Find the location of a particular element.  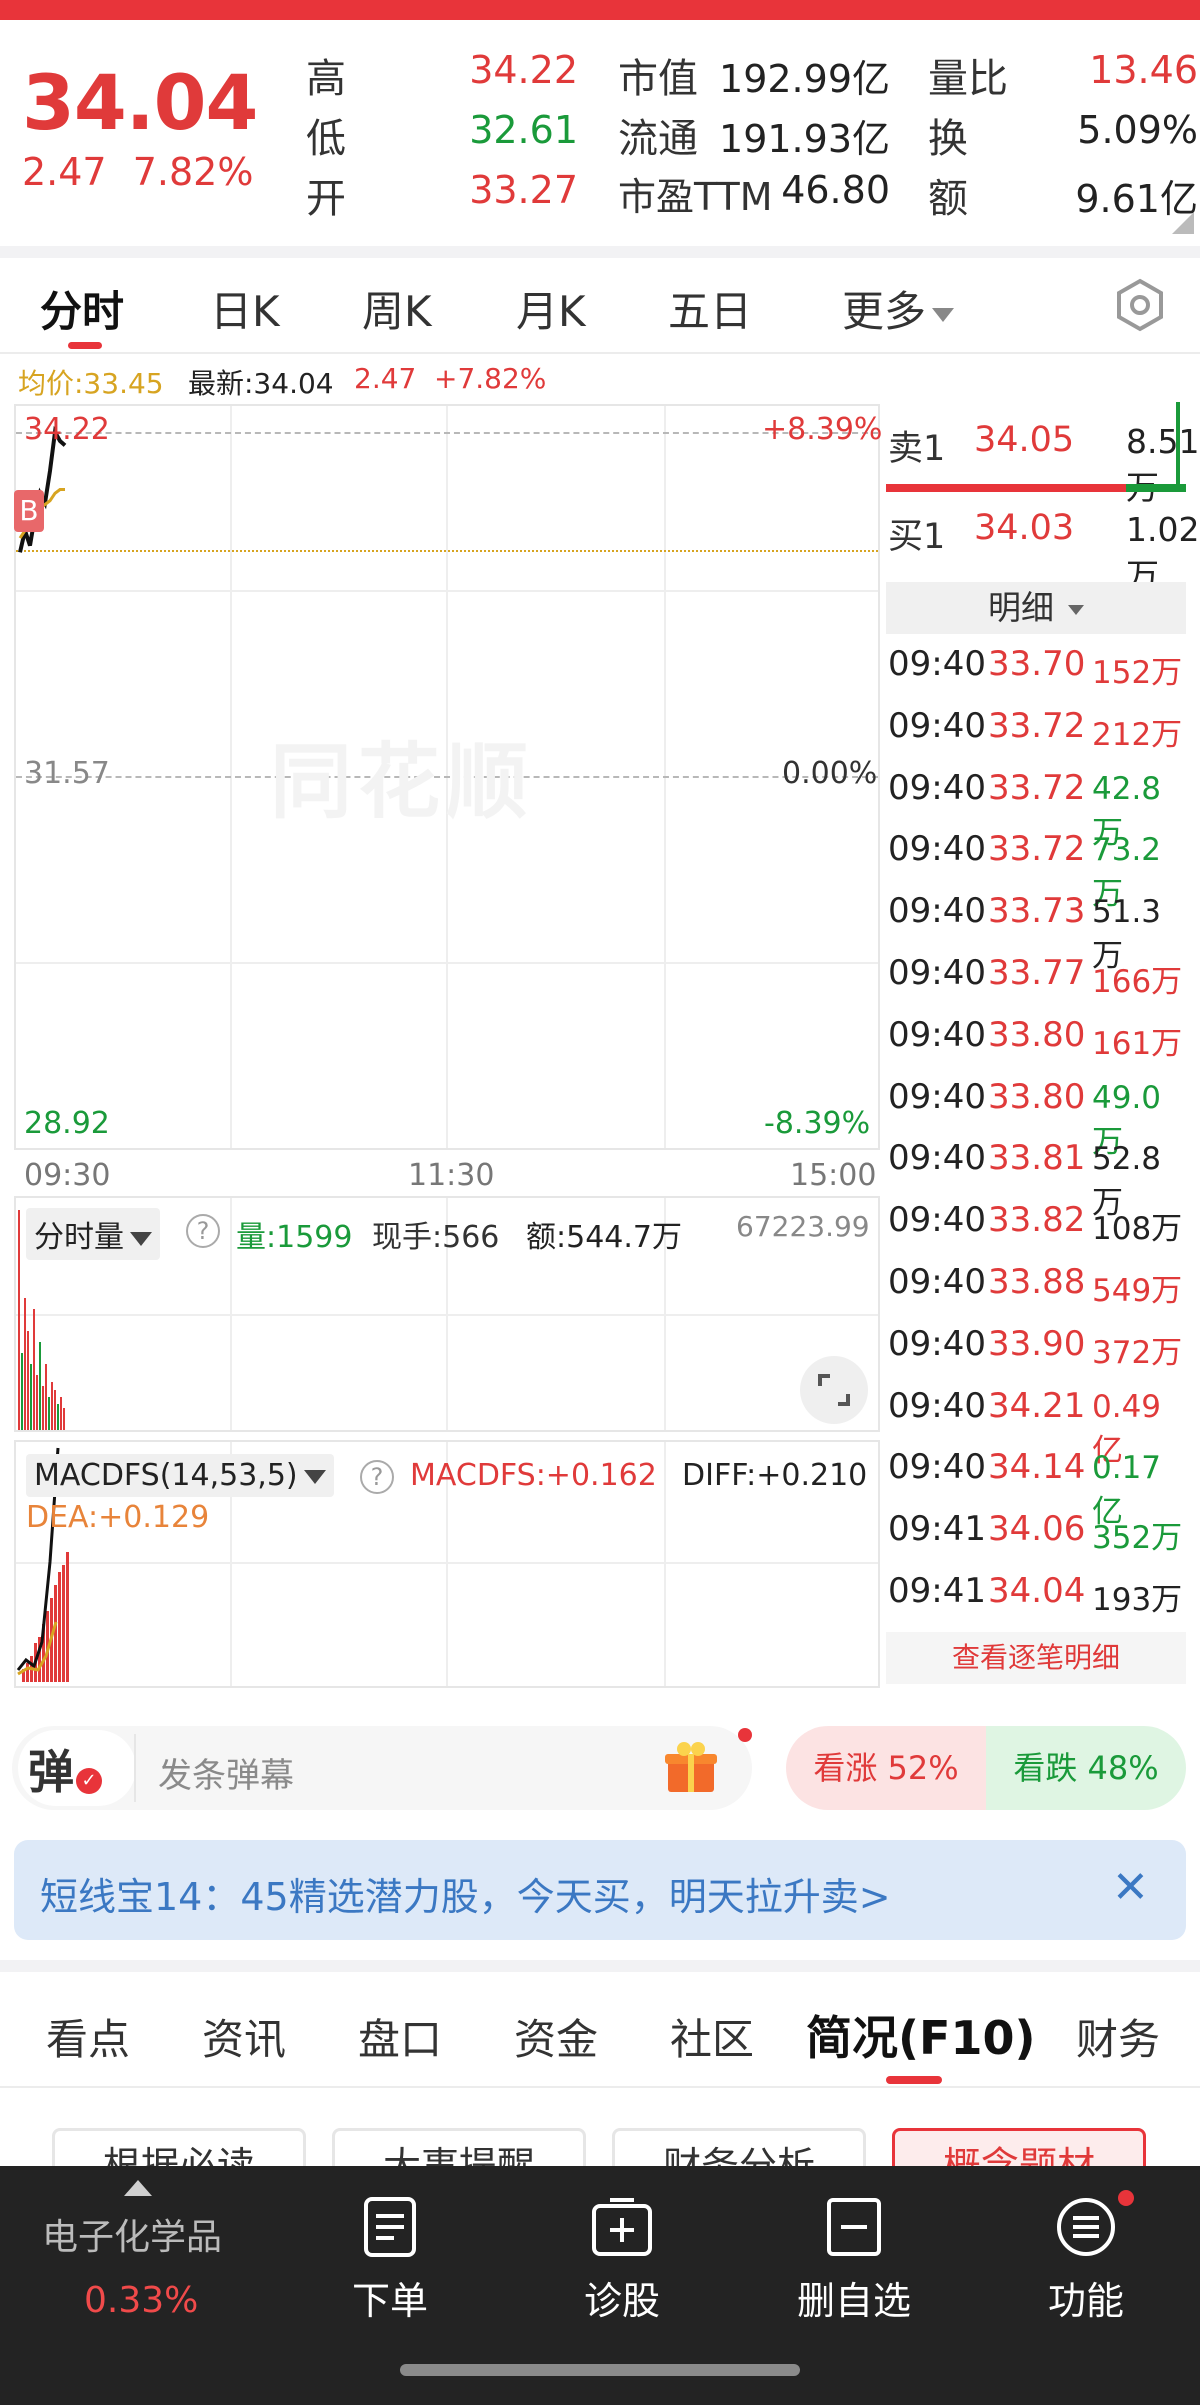

tick-price: 34.04 is located at coordinates (1037, 1591).